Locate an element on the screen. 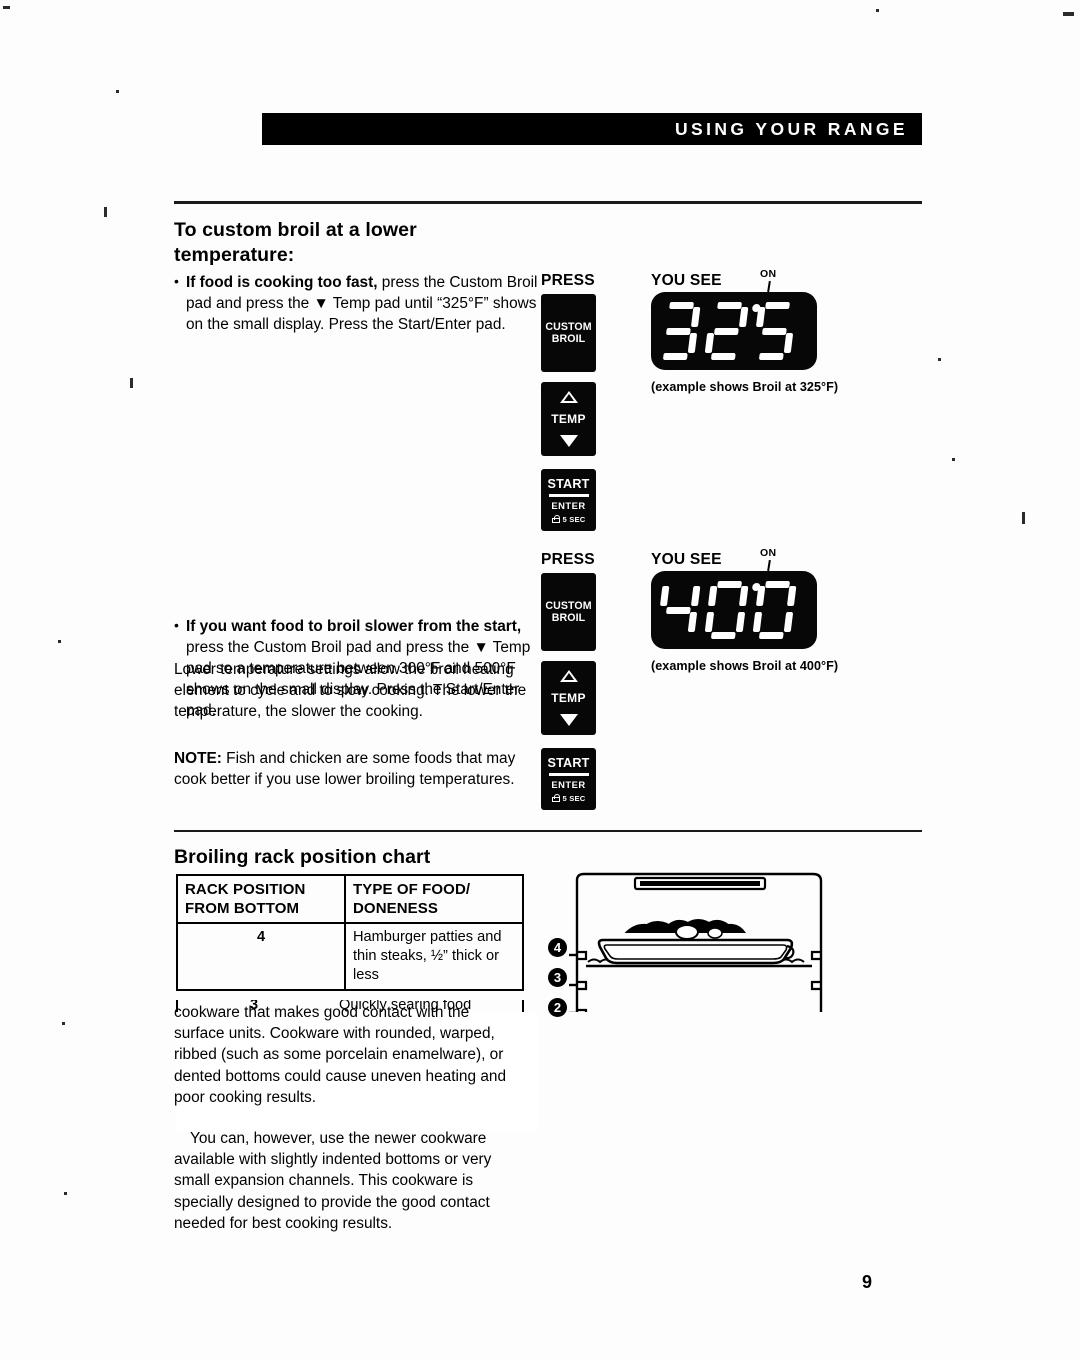 This screenshot has height=1360, width=1080. bullet-1-lead: If food is cooking too fast, is located at coordinates (282, 282).